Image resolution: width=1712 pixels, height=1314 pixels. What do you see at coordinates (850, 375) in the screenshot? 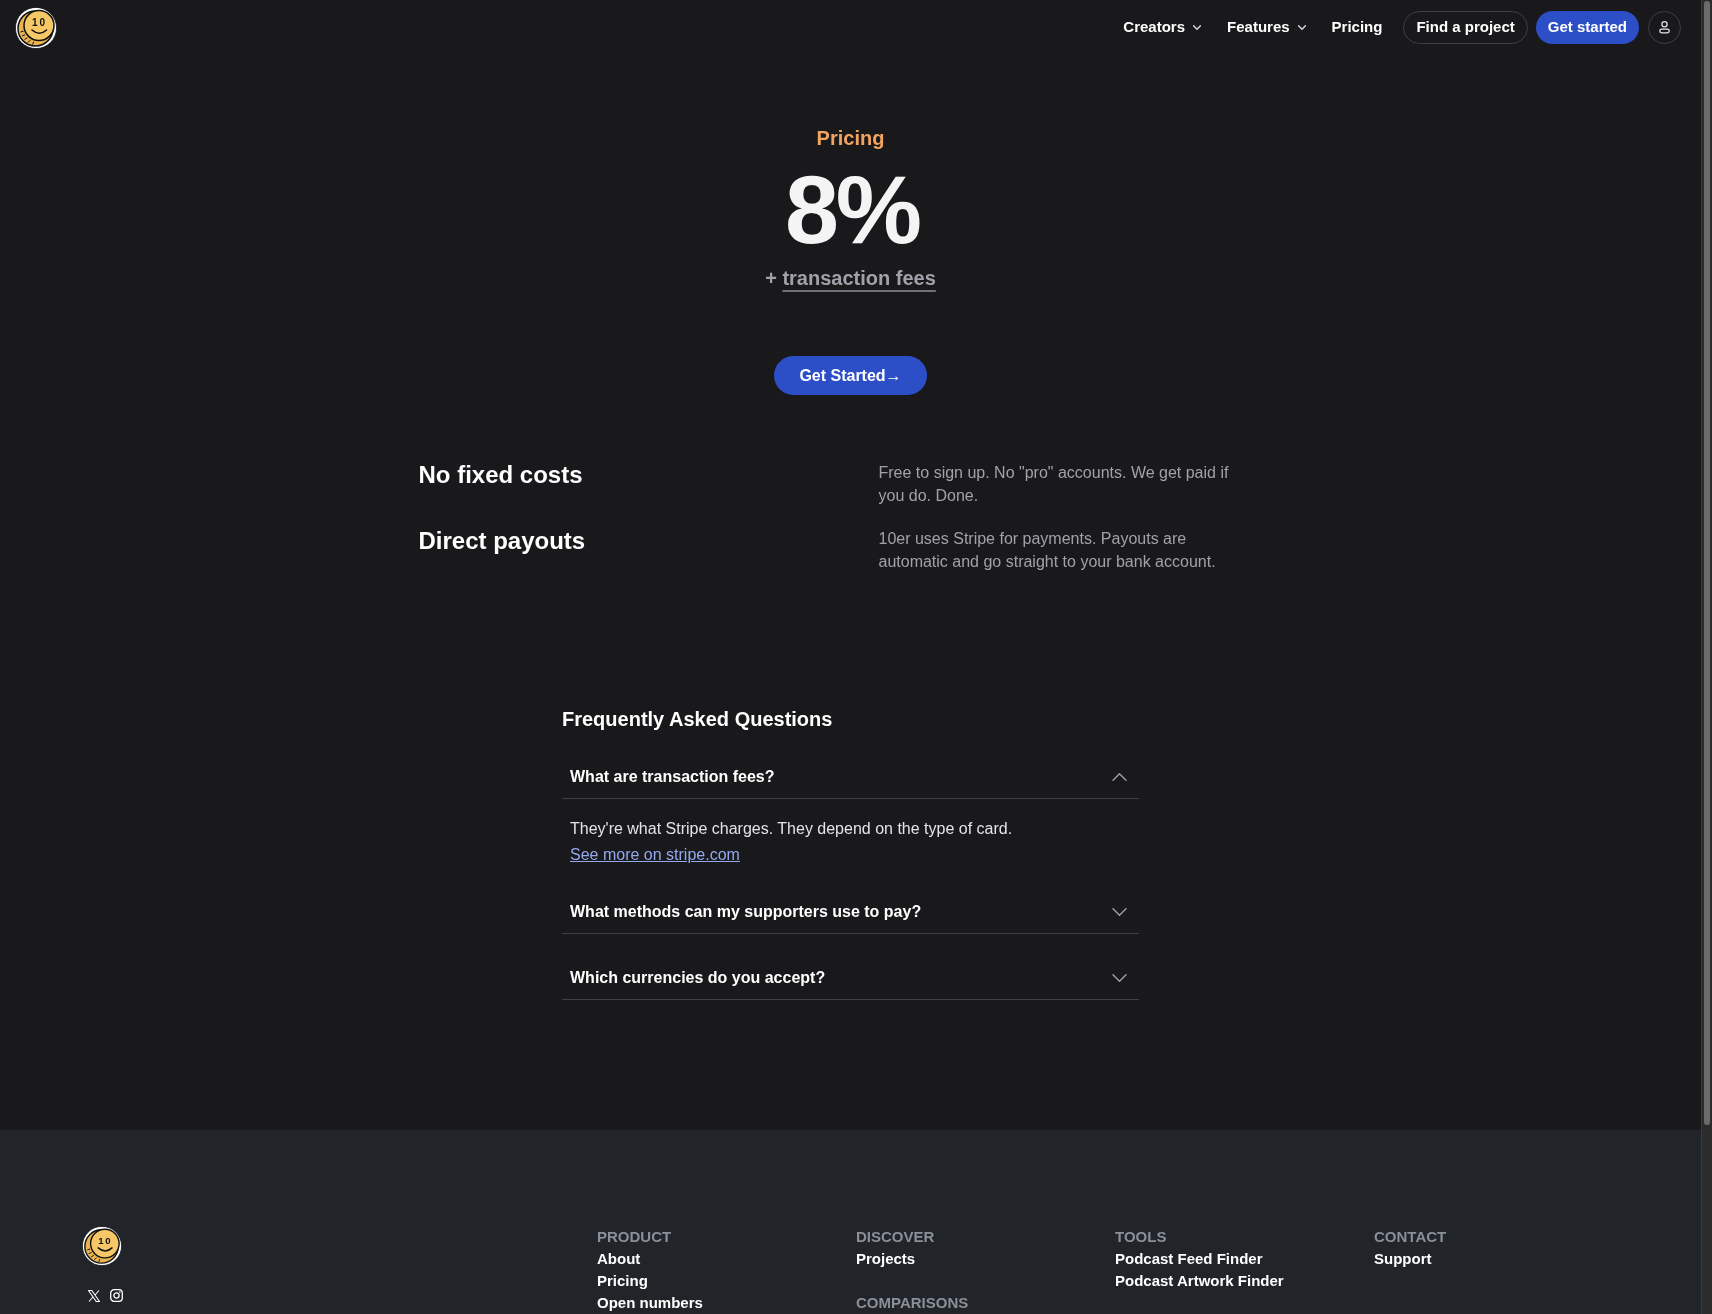
I see `get-started-cta-button: Get Started→` at bounding box center [850, 375].